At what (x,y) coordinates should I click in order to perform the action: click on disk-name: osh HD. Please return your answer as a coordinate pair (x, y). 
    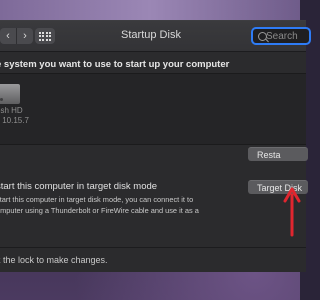
    Looking at the image, I should click on (11, 110).